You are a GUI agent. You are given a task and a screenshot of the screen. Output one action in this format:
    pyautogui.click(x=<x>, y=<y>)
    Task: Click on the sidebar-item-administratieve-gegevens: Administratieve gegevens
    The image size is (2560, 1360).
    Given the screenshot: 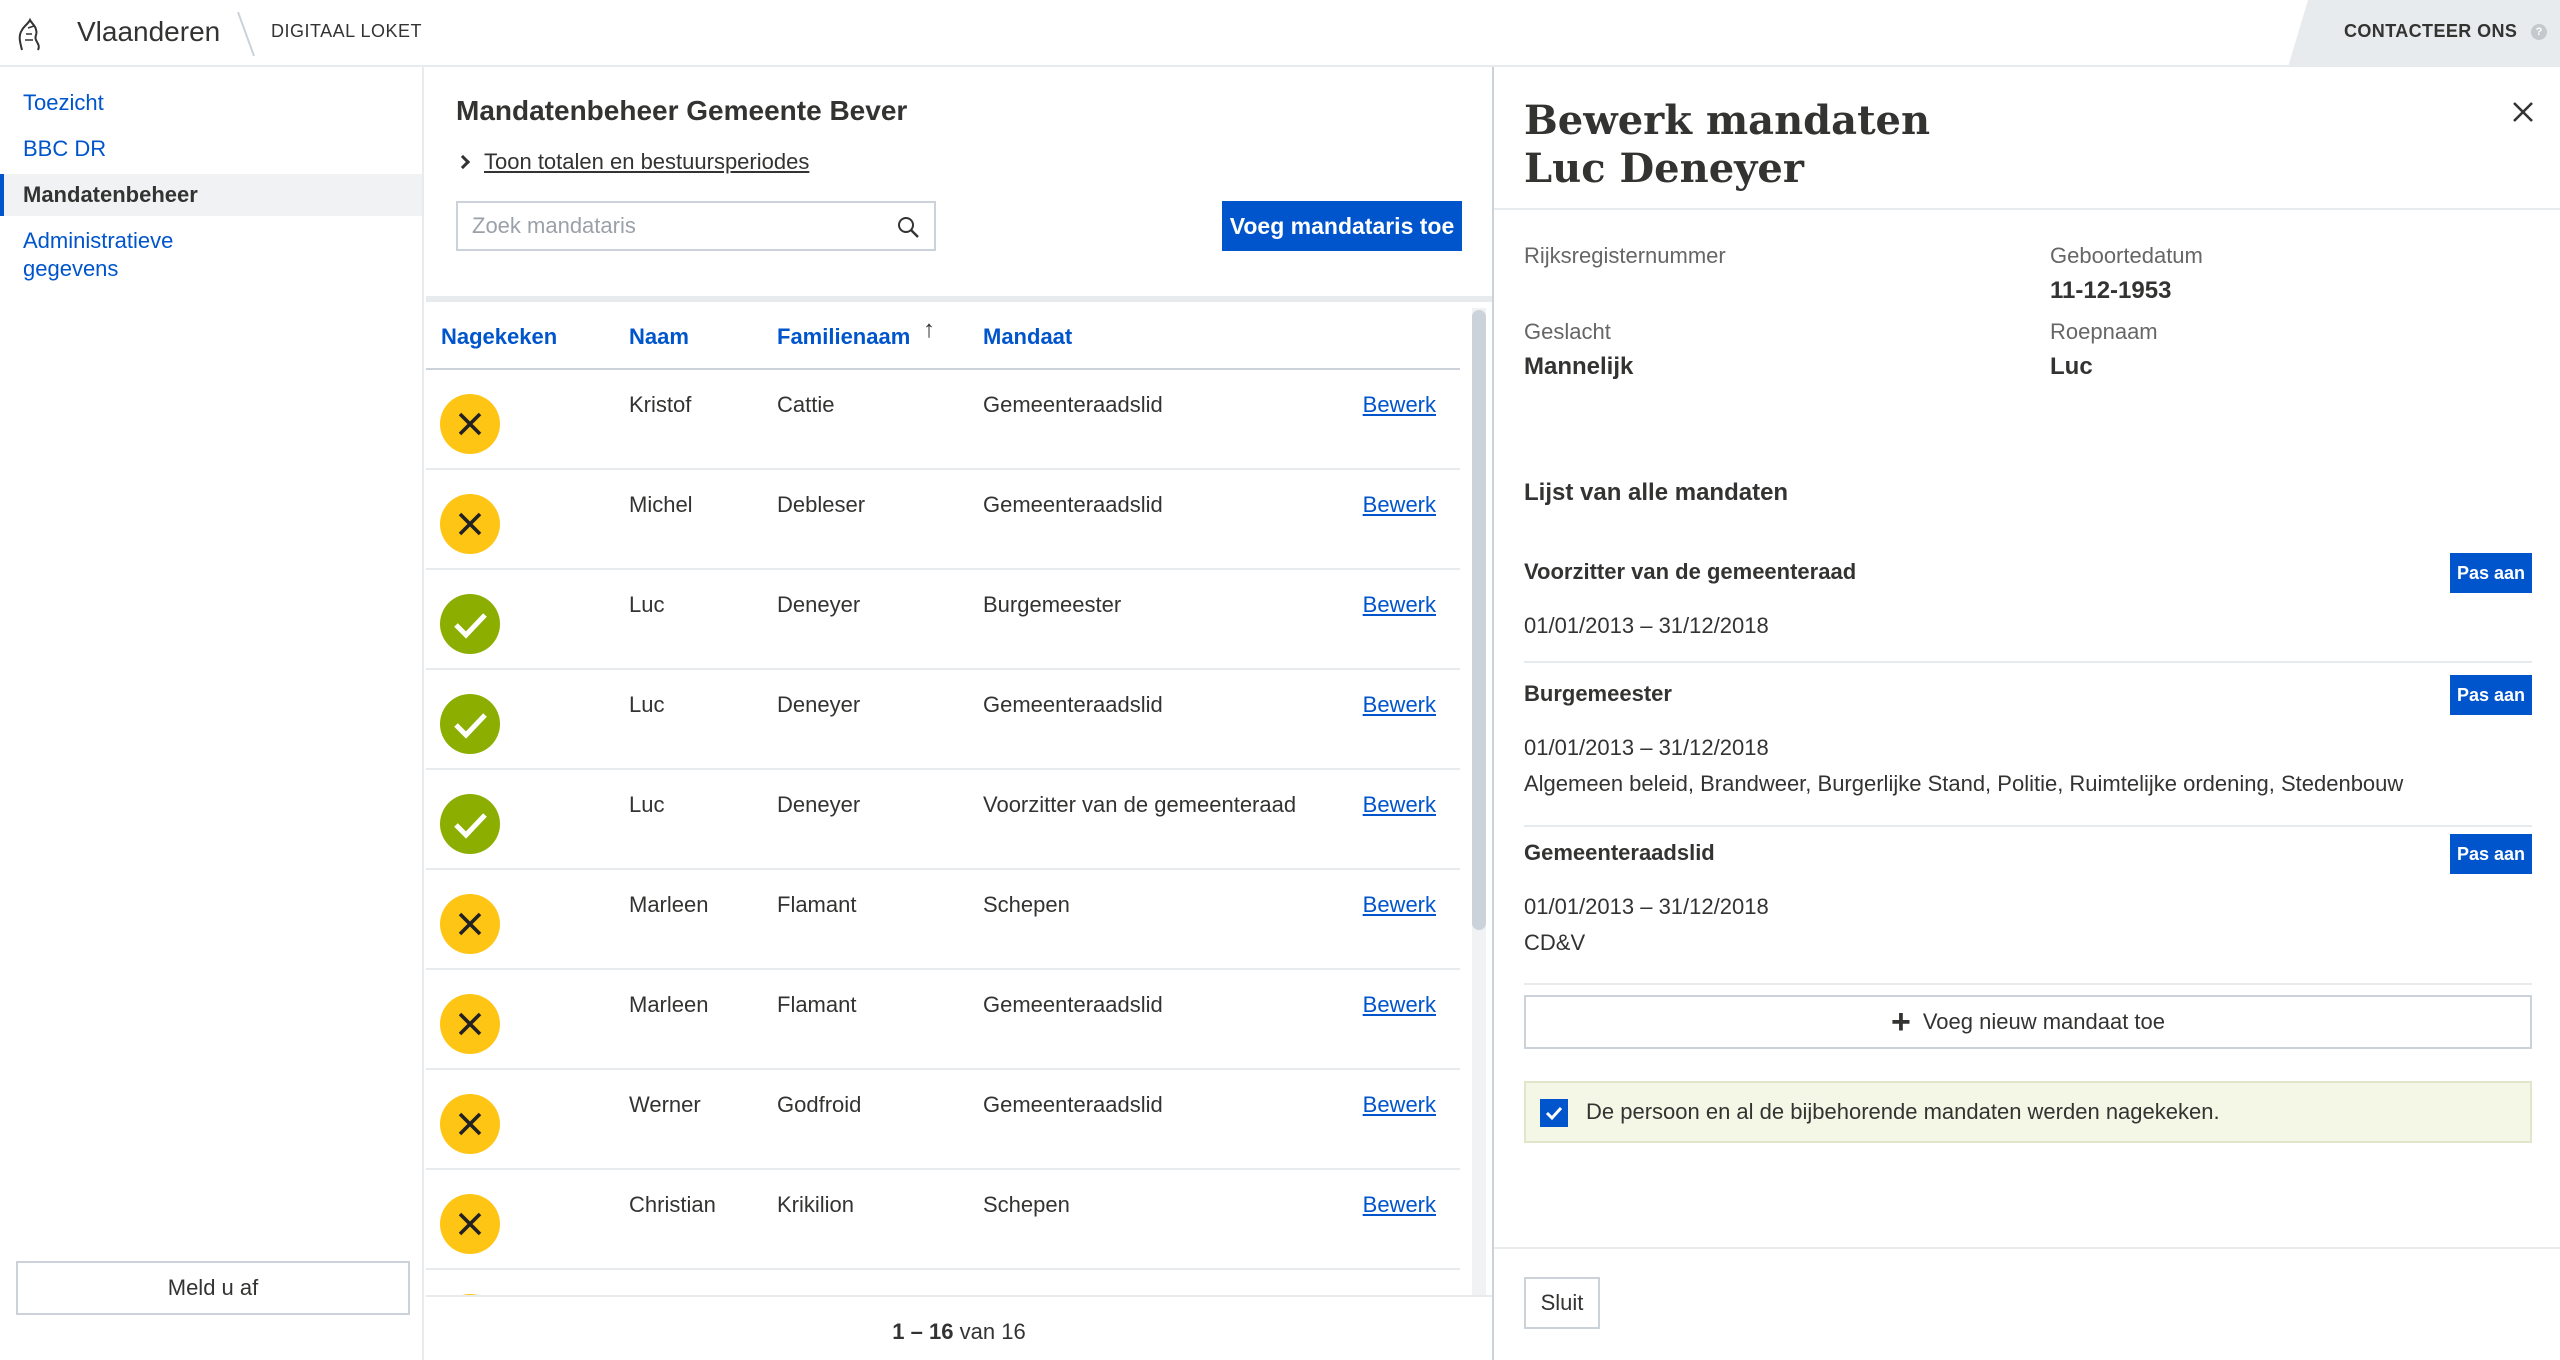 What is the action you would take?
    pyautogui.click(x=115, y=255)
    